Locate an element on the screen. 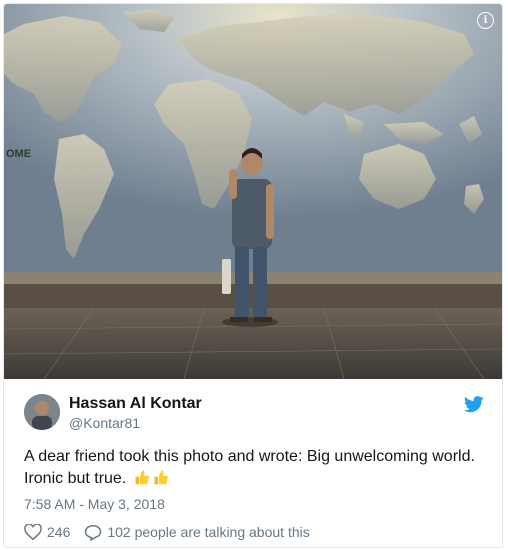  avatar is located at coordinates (42, 412).